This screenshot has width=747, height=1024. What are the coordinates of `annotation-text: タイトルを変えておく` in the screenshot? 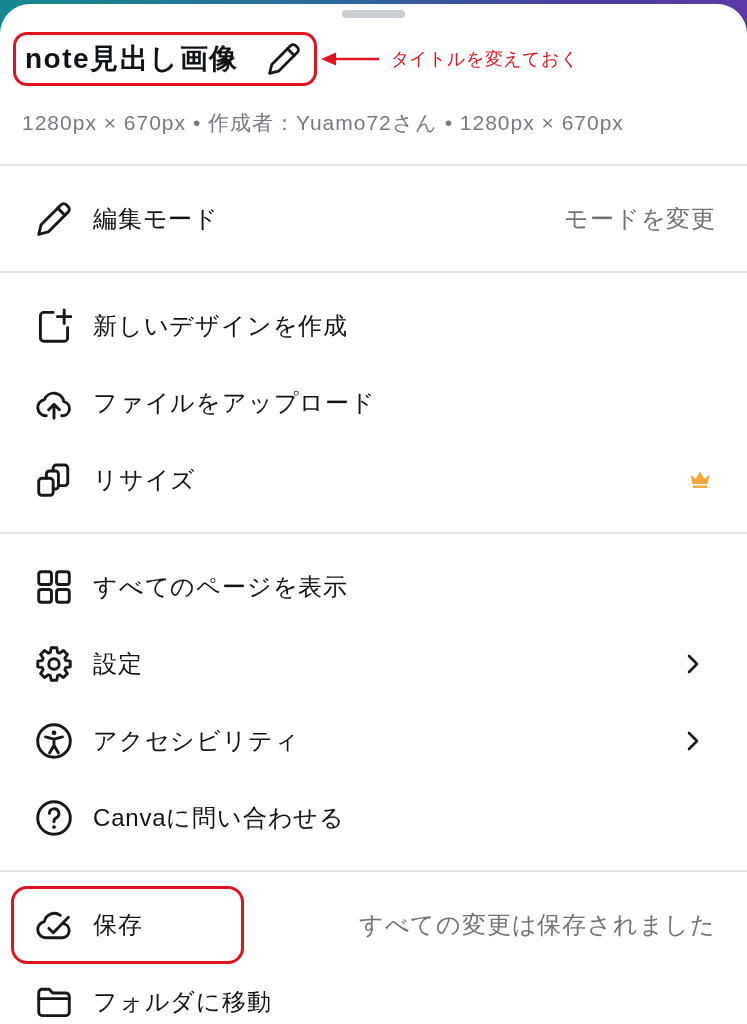 It's located at (484, 59).